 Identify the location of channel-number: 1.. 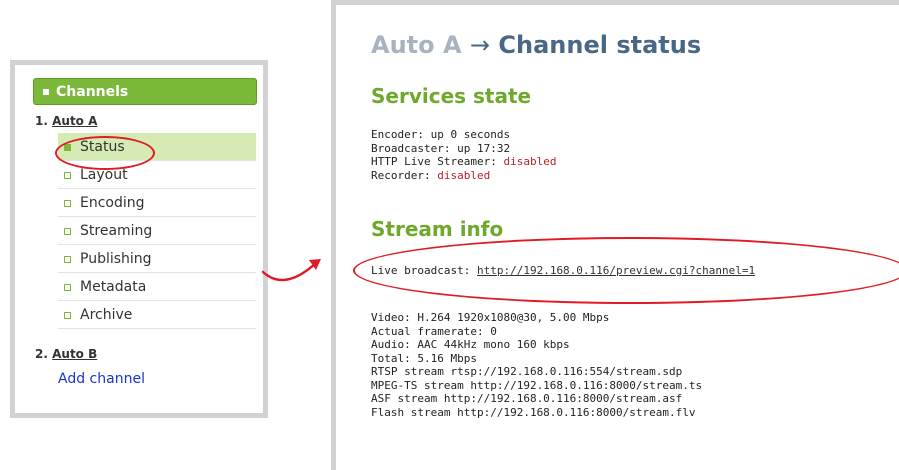
(41, 121).